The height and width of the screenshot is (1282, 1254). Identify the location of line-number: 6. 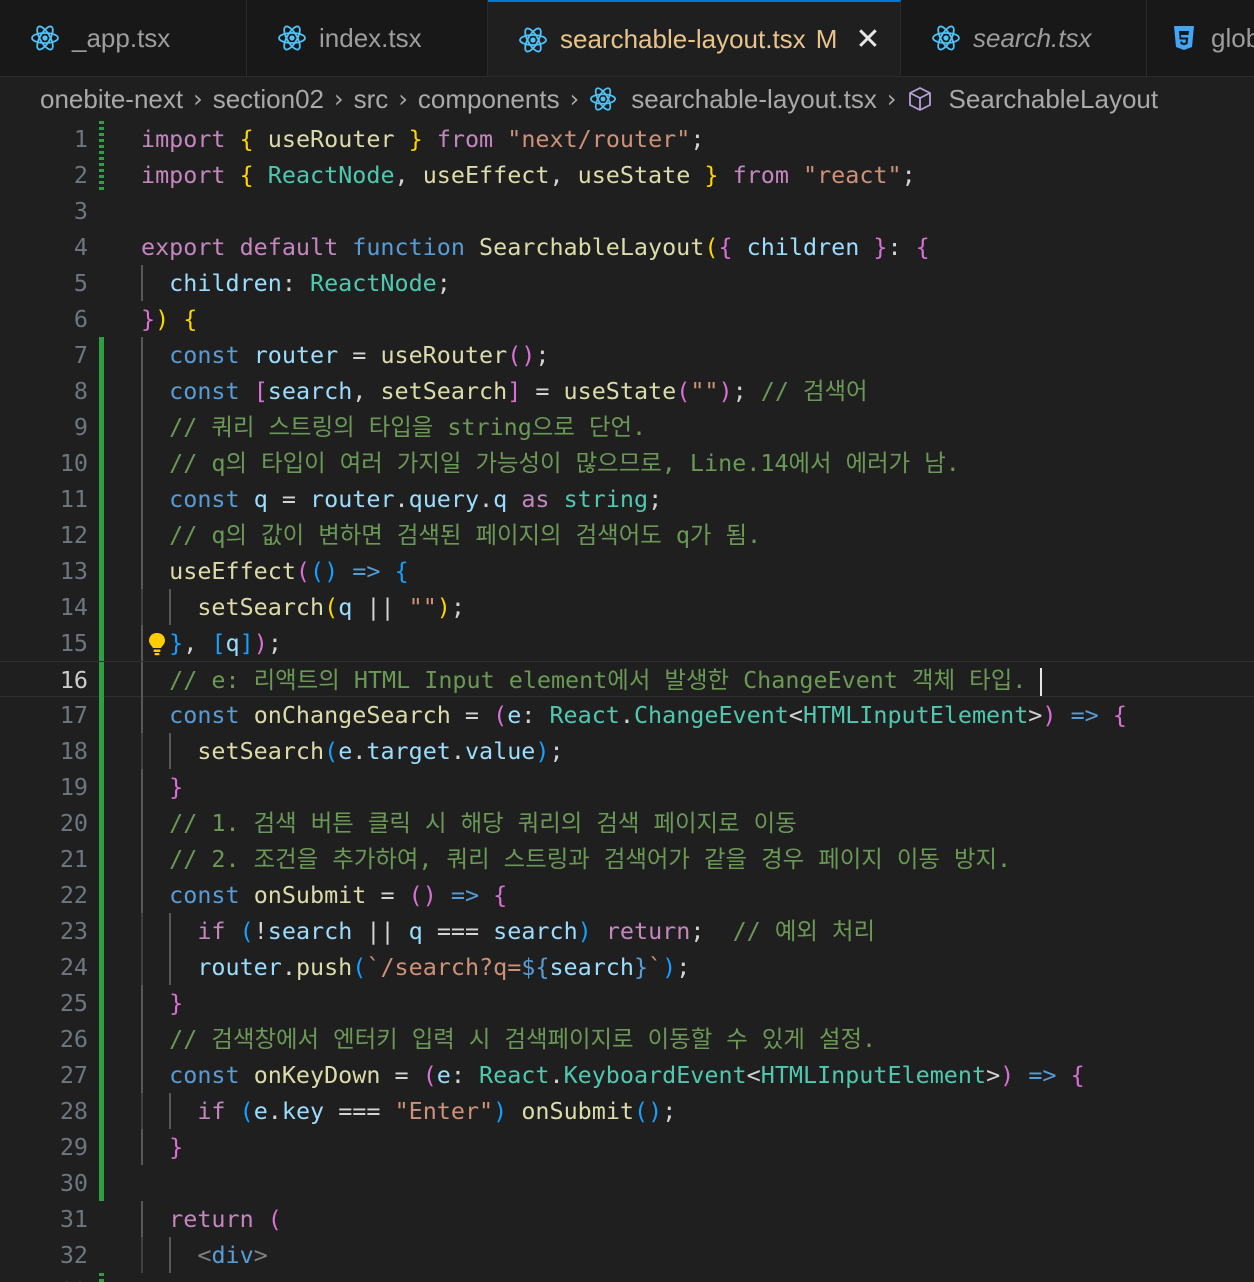
(80, 319).